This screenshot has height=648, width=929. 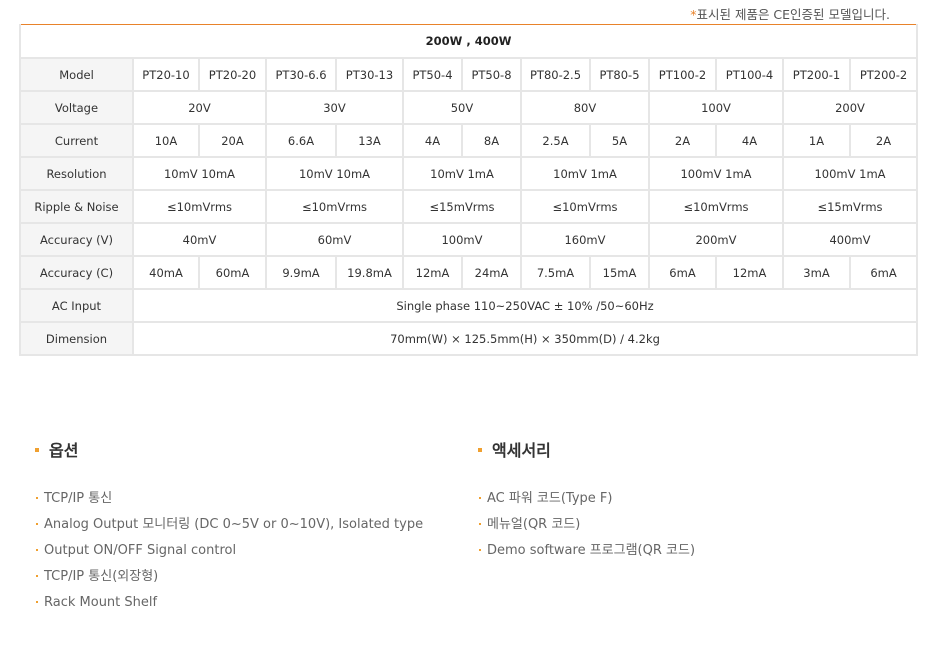 I want to click on row-label: Accuracy (V), so click(x=76, y=239).